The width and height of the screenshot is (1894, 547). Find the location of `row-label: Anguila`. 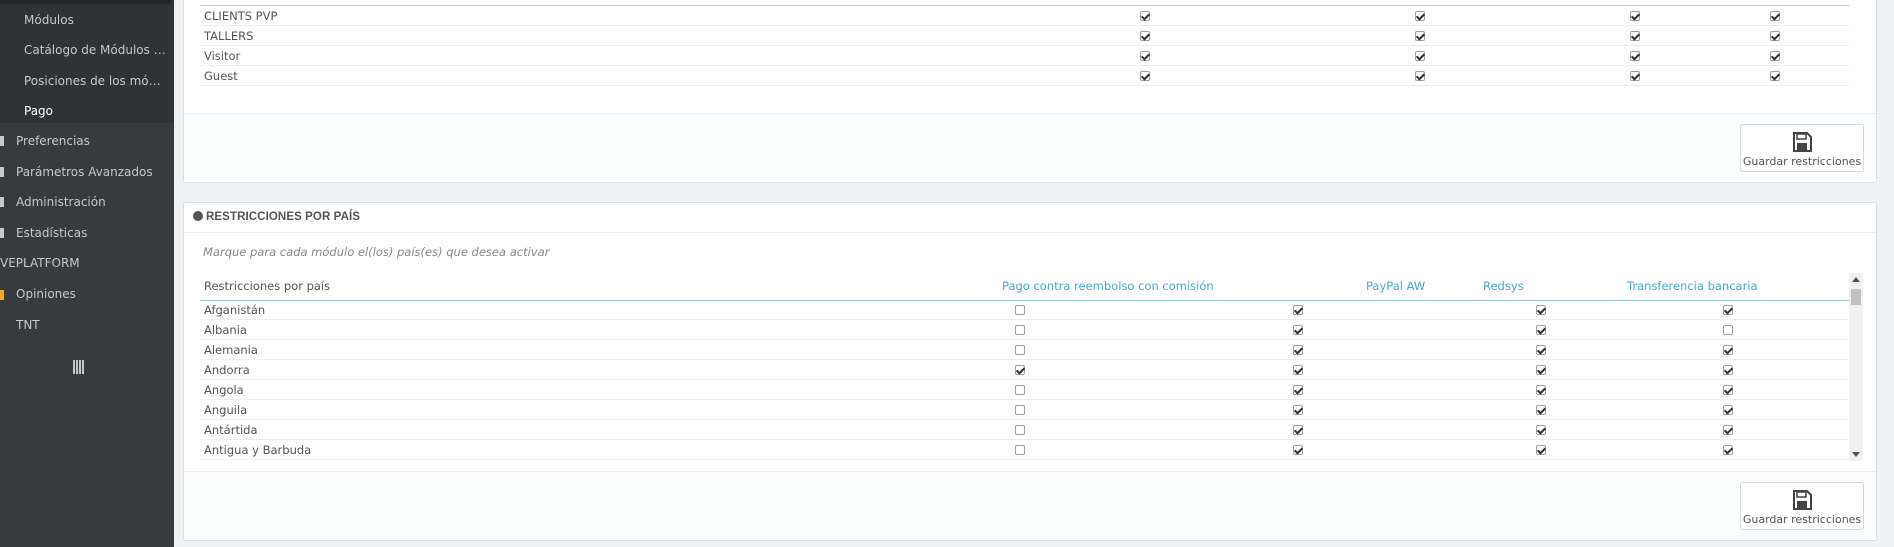

row-label: Anguila is located at coordinates (560, 409).